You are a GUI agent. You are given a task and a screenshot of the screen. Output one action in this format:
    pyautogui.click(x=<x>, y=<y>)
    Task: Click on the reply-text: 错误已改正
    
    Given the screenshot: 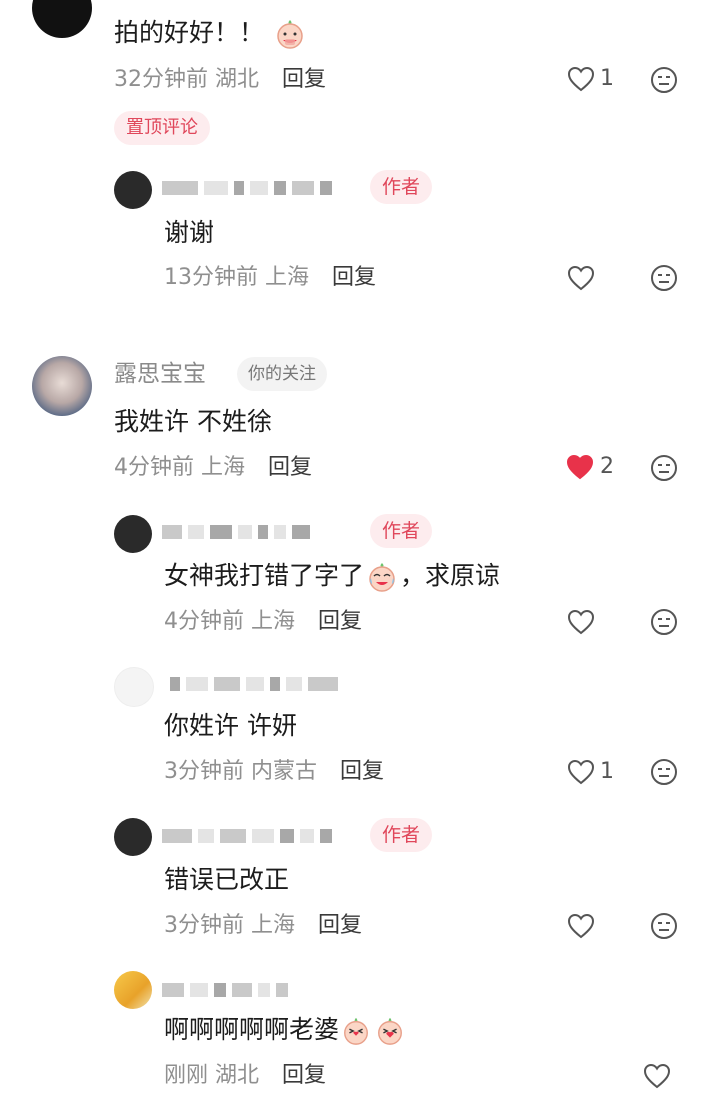 What is the action you would take?
    pyautogui.click(x=227, y=879)
    